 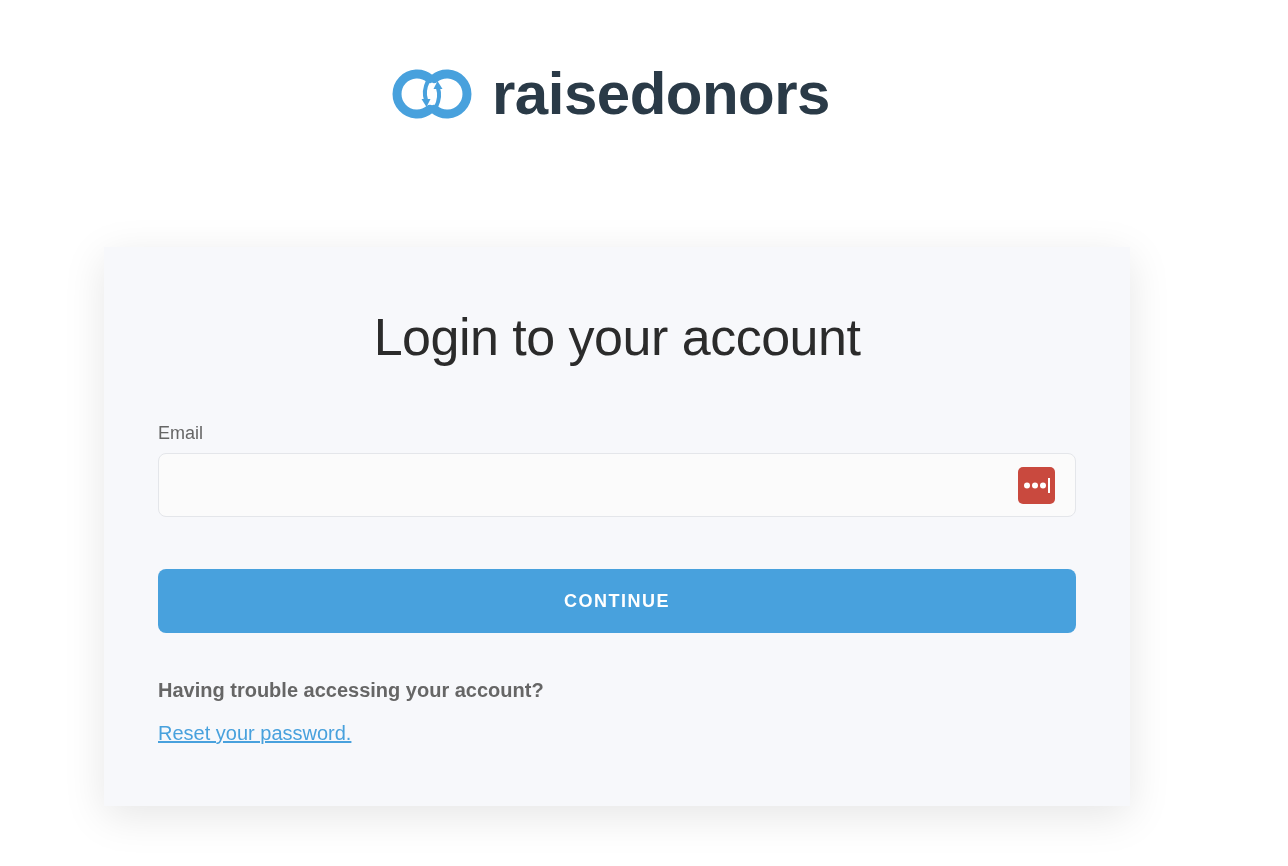 What do you see at coordinates (351, 690) in the screenshot?
I see `help-text: Having trouble accessing your account?` at bounding box center [351, 690].